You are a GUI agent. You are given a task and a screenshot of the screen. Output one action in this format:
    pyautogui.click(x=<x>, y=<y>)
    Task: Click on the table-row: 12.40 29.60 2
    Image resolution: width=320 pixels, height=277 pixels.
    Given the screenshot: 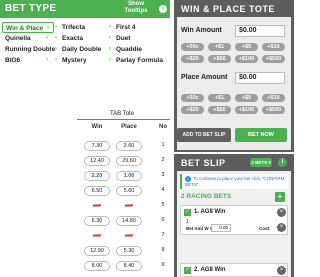 What is the action you would take?
    pyautogui.click(x=123, y=161)
    